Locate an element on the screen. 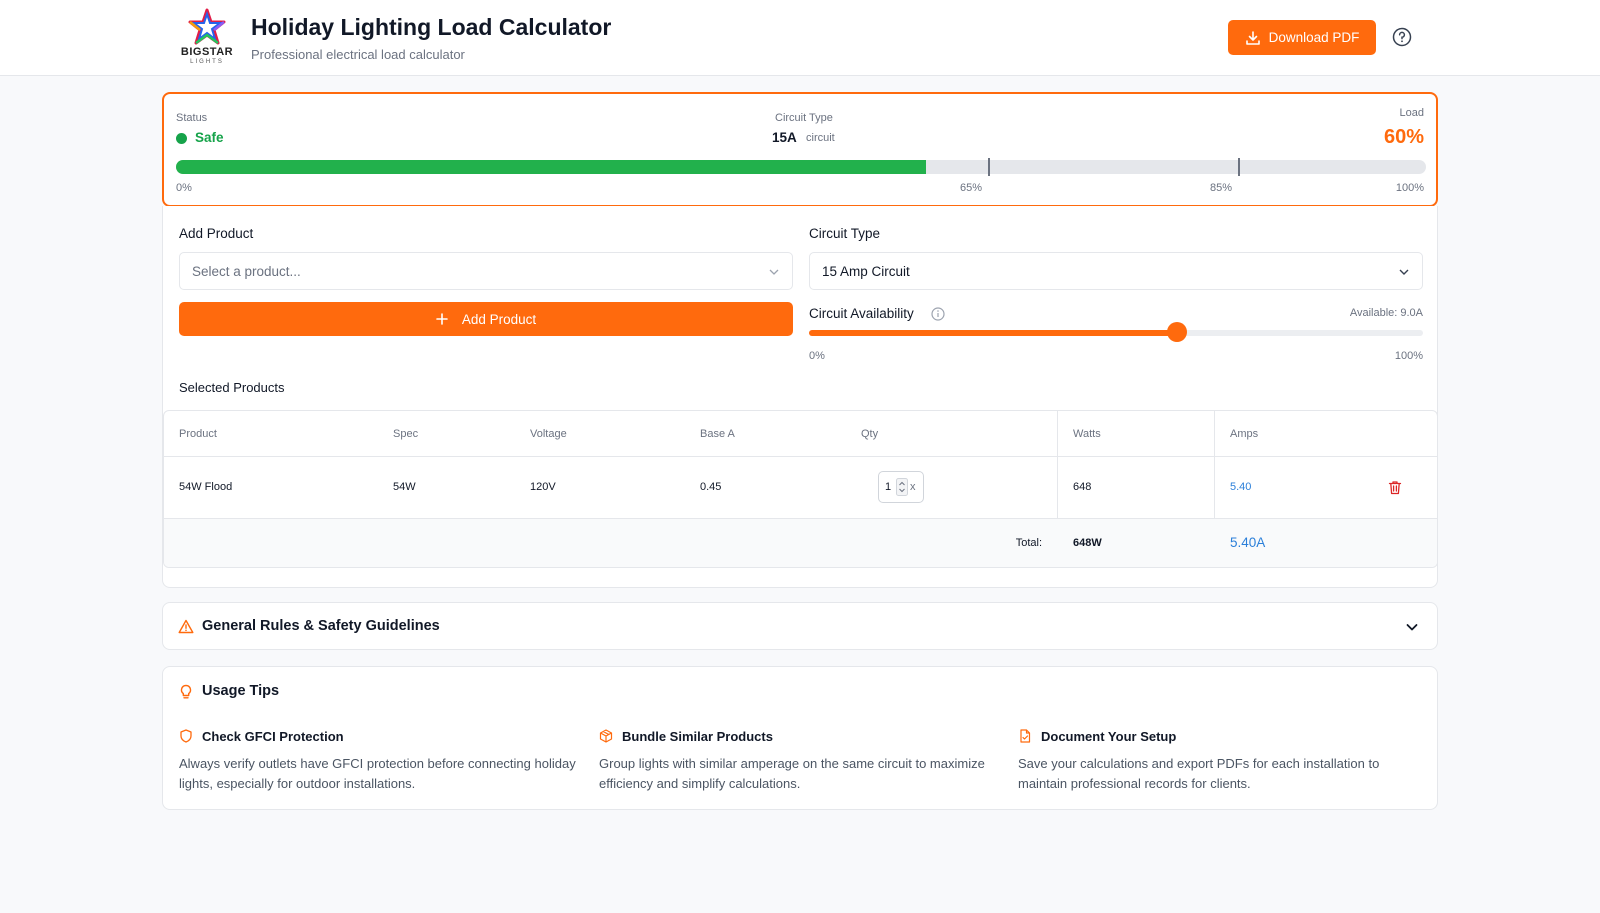 The image size is (1600, 913). status-value: Safe is located at coordinates (209, 137).